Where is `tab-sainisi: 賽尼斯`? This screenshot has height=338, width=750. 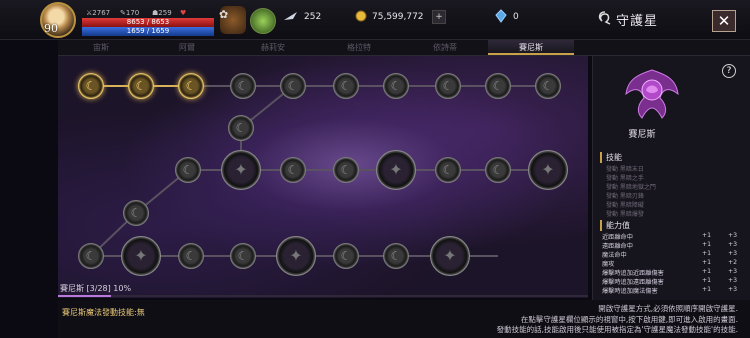
tab-sainisi: 賽尼斯 is located at coordinates (531, 47).